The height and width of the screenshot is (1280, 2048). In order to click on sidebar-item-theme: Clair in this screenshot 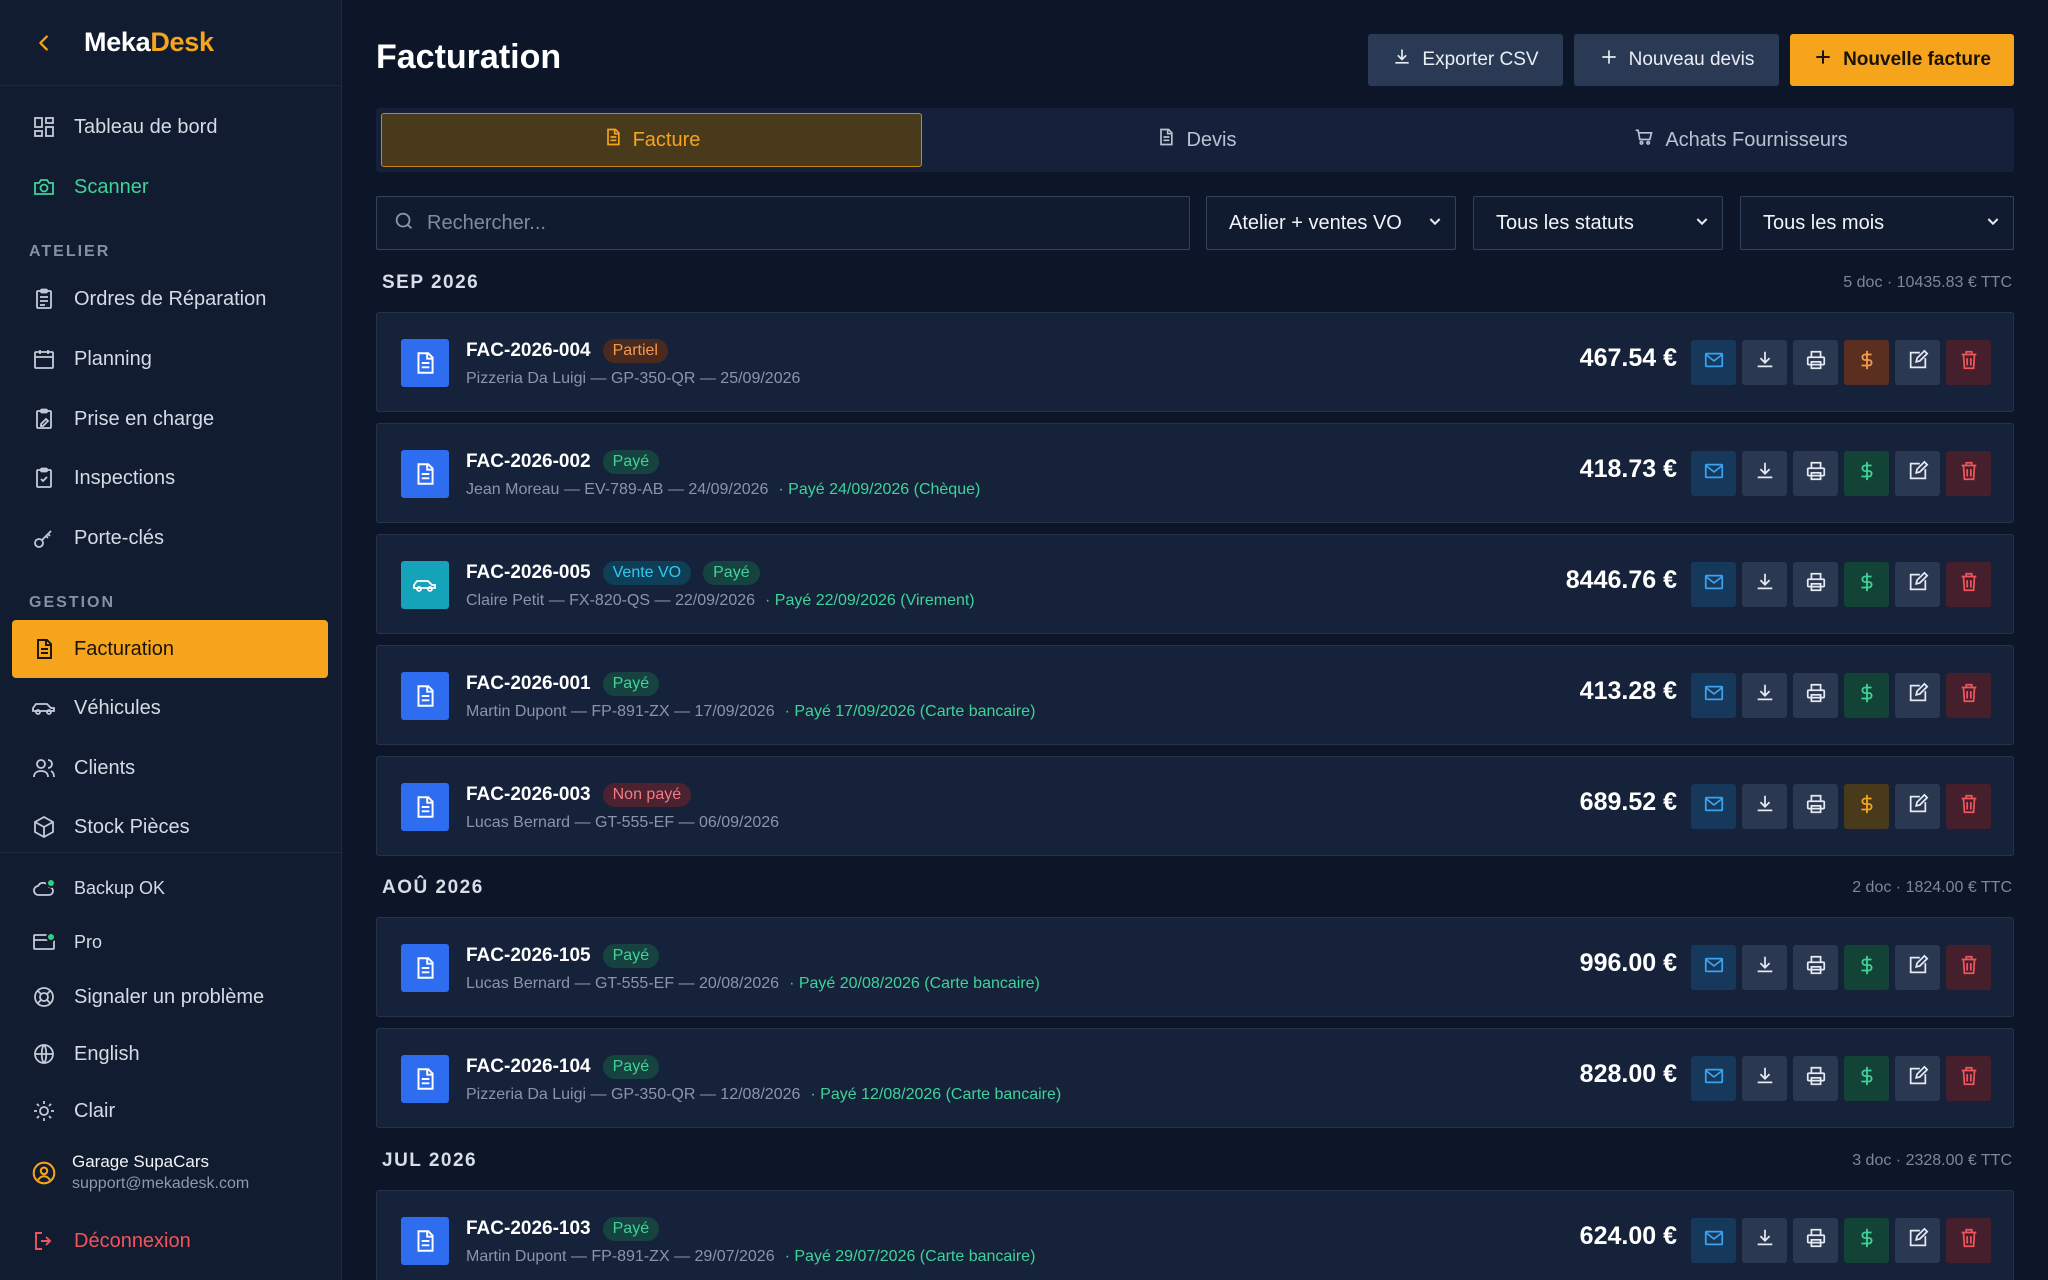, I will do `click(170, 1111)`.